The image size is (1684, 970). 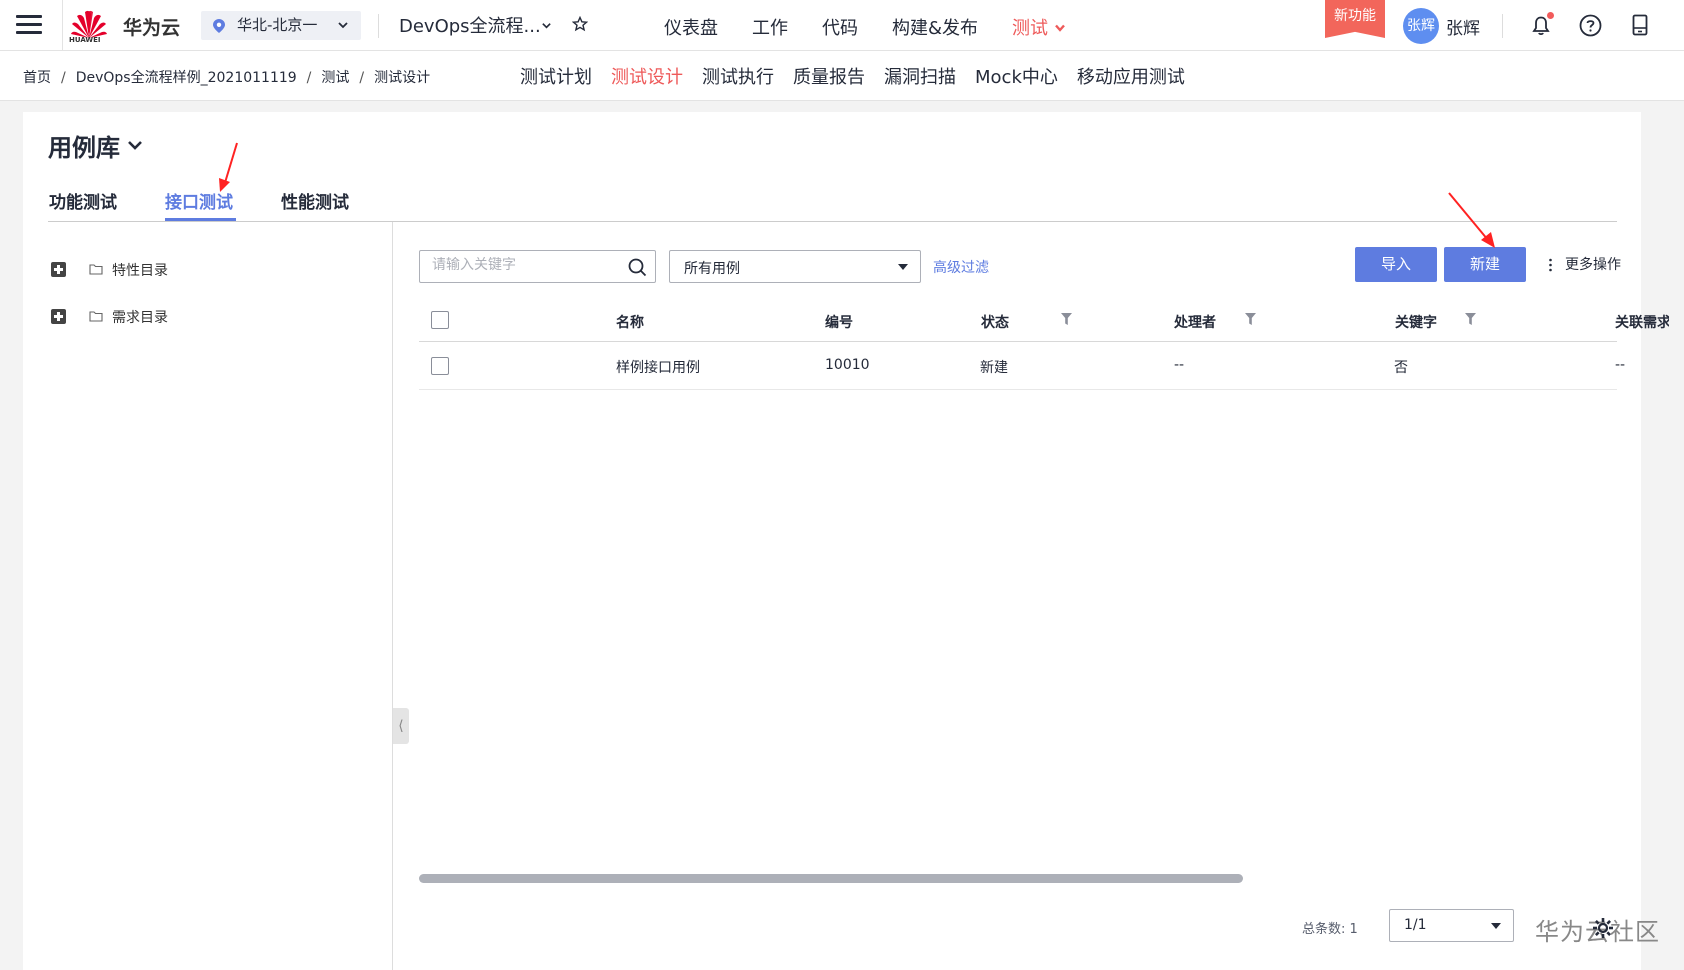 I want to click on tab-test-execution: 测试执行, so click(x=738, y=76).